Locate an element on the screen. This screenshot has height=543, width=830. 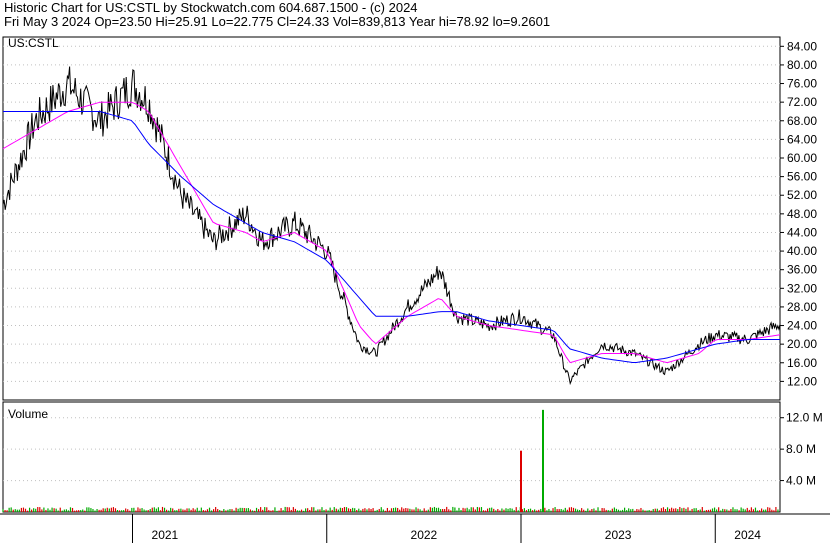
price-tick-label: 28.00 is located at coordinates (802, 307).